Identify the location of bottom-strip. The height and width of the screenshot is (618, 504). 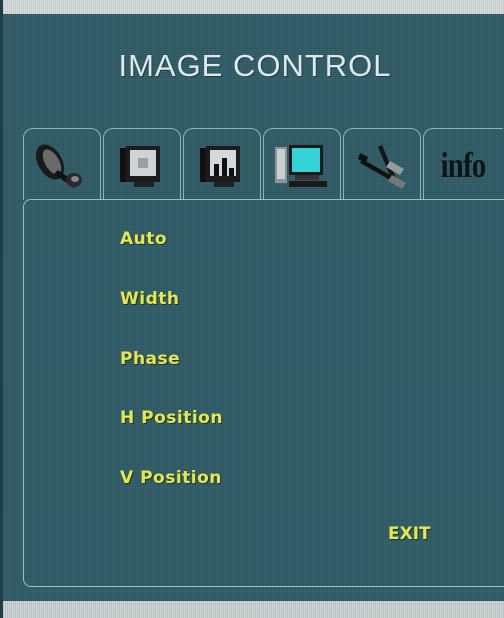
(253, 609).